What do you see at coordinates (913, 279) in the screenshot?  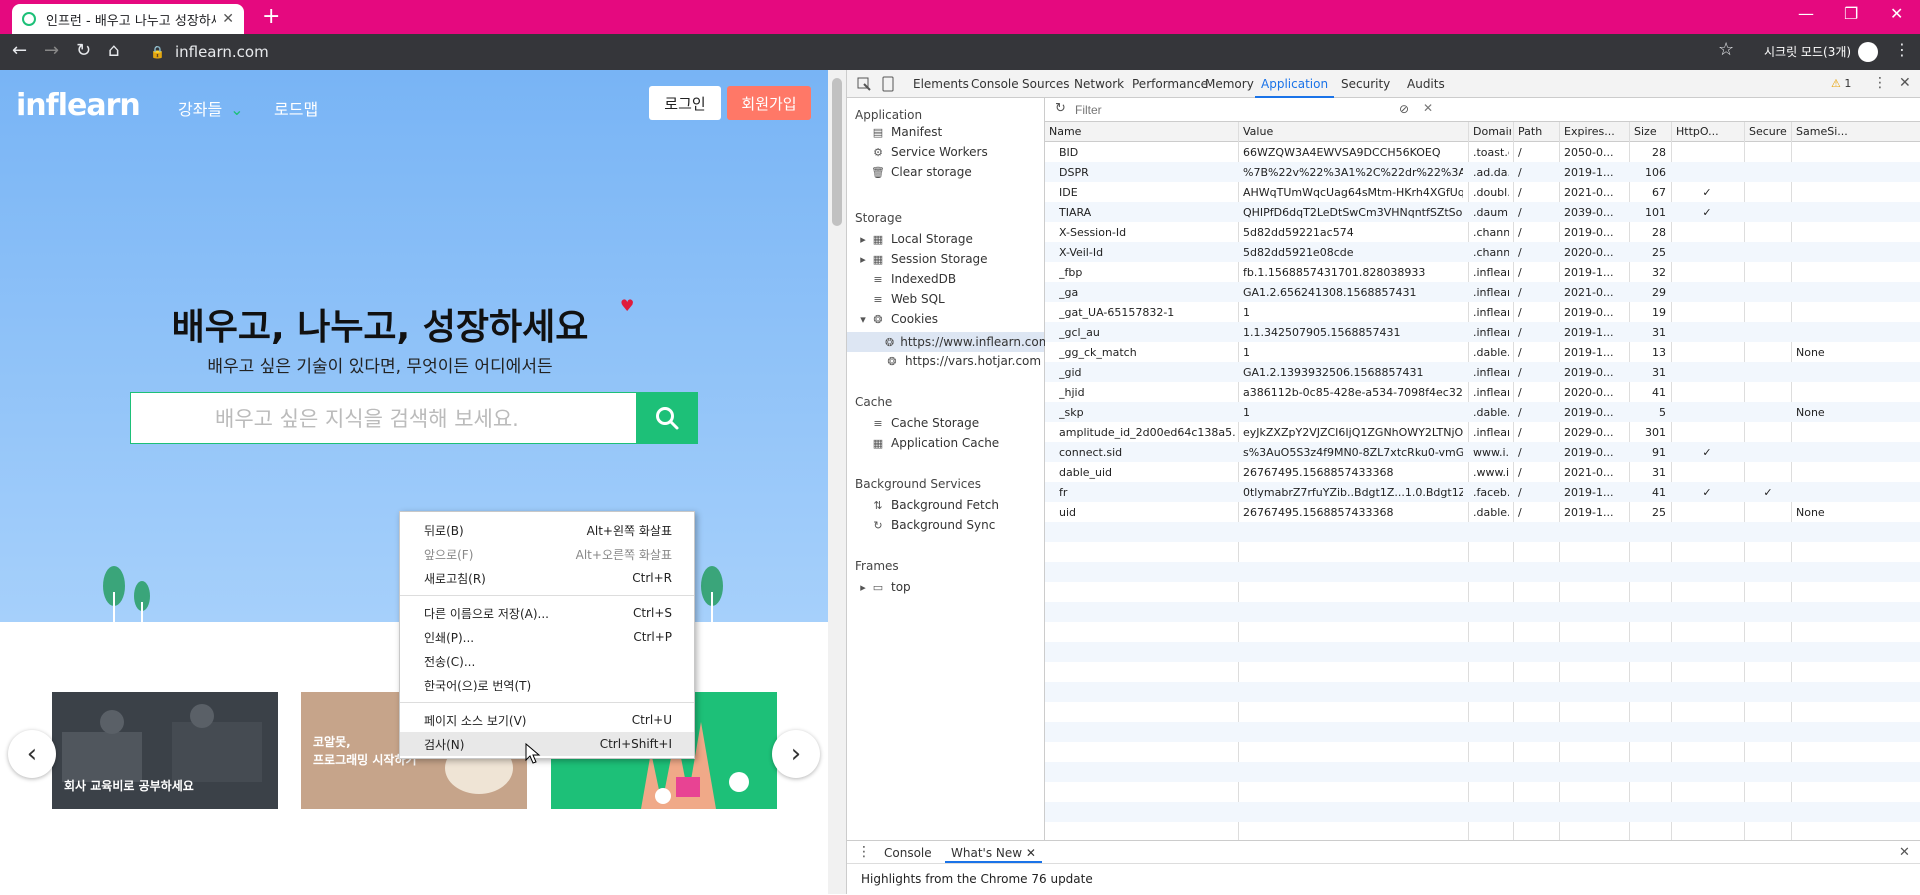 I see `sidebar-item-indexeddb: ≡ IndexedDB` at bounding box center [913, 279].